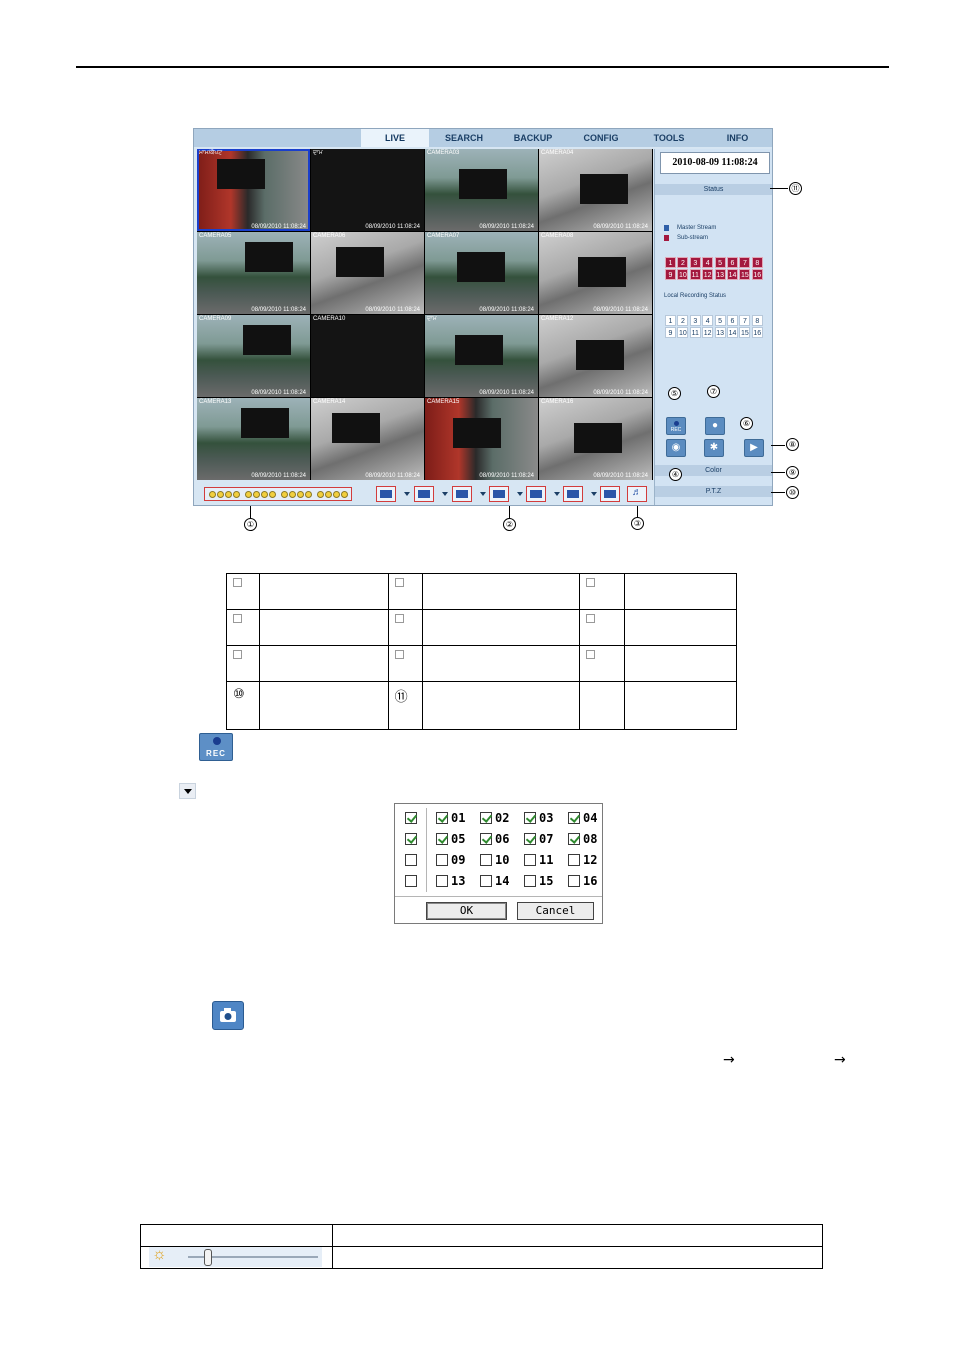 This screenshot has width=954, height=1351. What do you see at coordinates (595, 356) in the screenshot?
I see `camera-tile: CAMERA12 08/09/2010 11:08:24` at bounding box center [595, 356].